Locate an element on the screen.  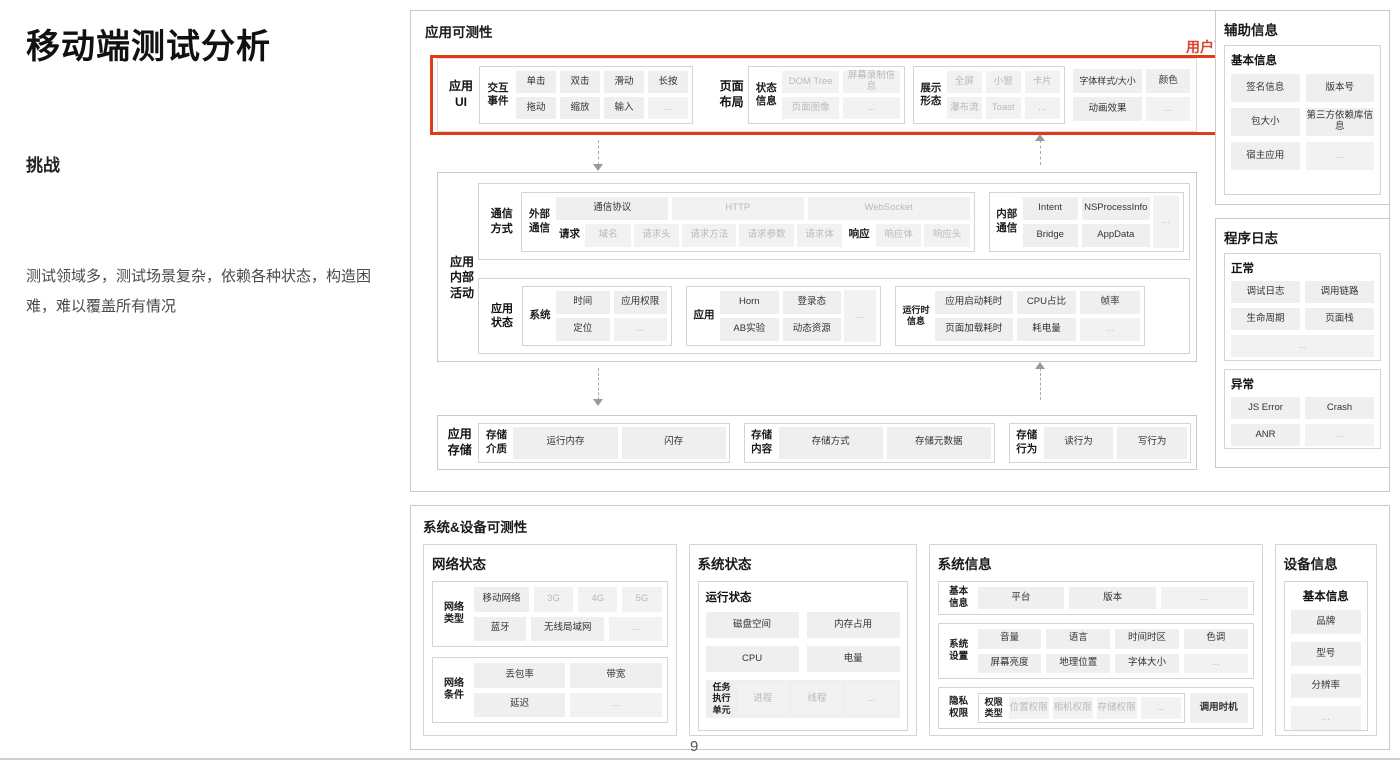
chip-sysinfo-basic: 平台 is located at coordinates (1021, 598).